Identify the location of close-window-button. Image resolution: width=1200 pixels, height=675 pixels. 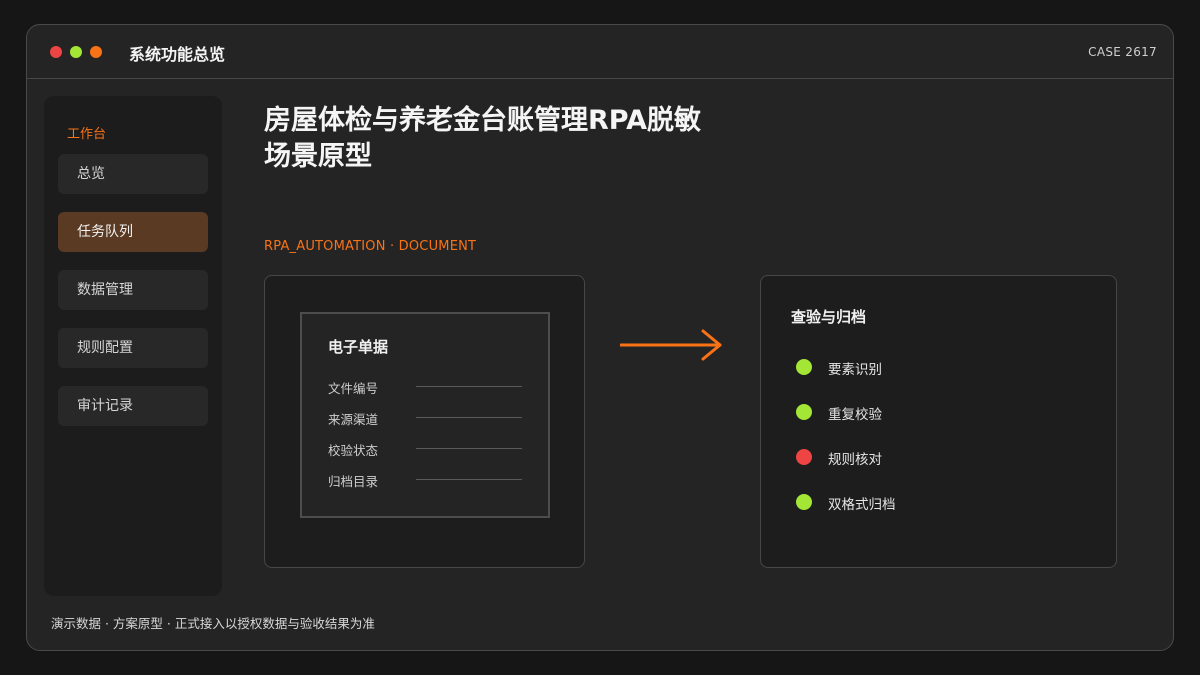
(56, 52).